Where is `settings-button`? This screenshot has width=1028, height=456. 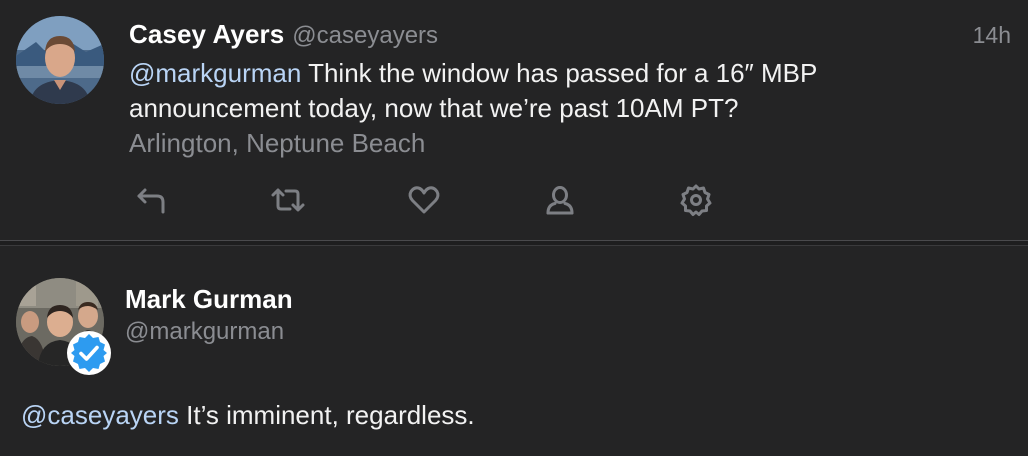 settings-button is located at coordinates (696, 200).